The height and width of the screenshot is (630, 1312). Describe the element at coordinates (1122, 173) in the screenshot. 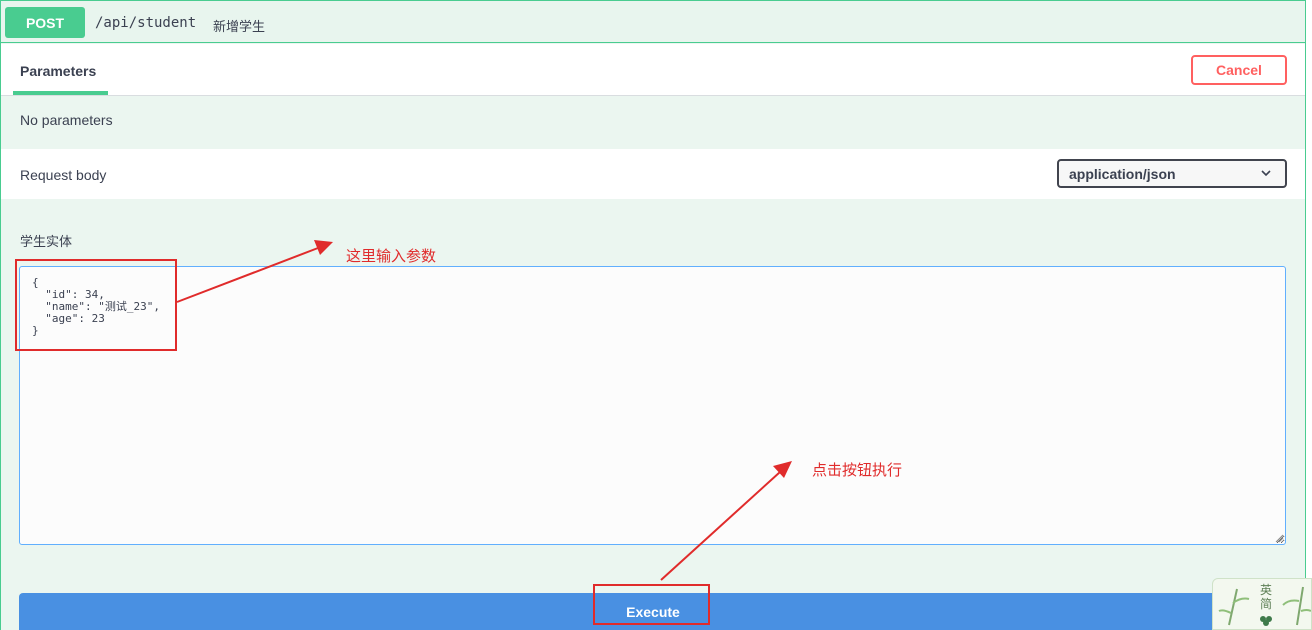

I see `content-type-value: application/json` at that location.